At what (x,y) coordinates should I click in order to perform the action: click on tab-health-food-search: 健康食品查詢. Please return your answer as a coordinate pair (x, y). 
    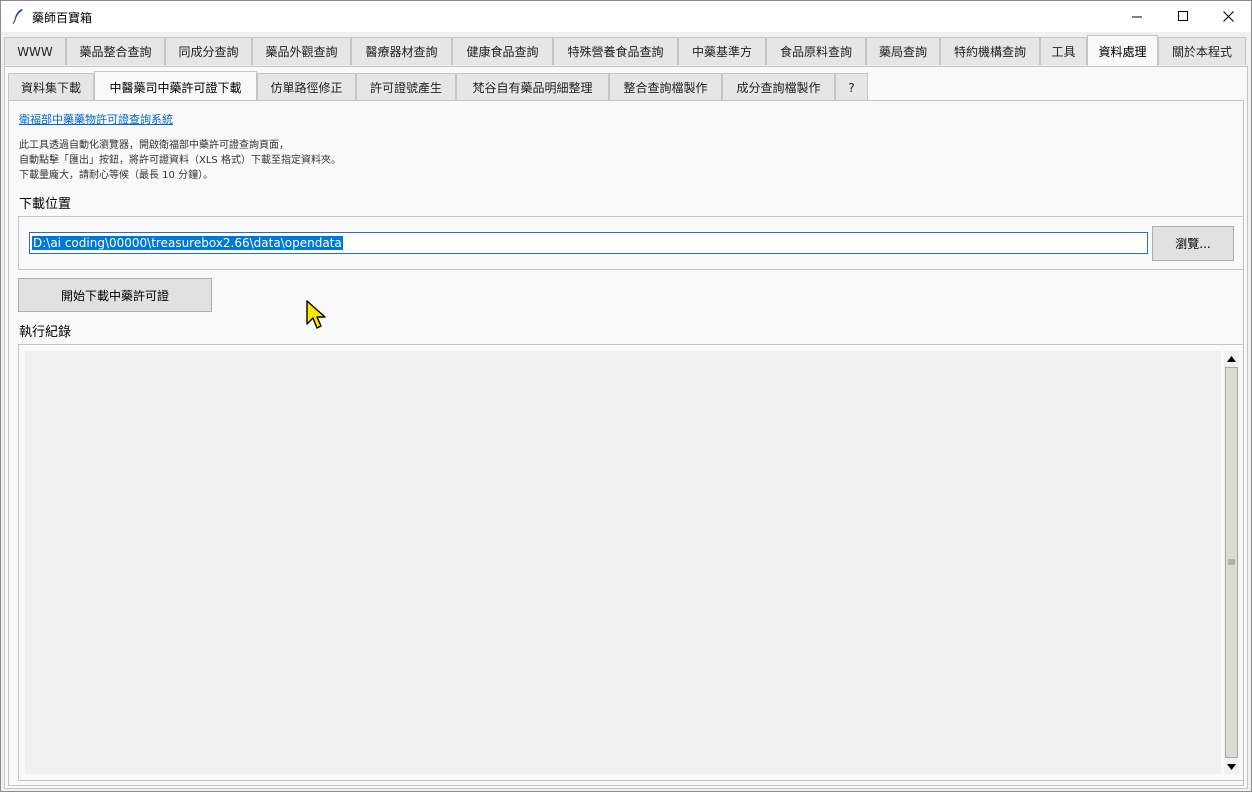
    Looking at the image, I should click on (502, 51).